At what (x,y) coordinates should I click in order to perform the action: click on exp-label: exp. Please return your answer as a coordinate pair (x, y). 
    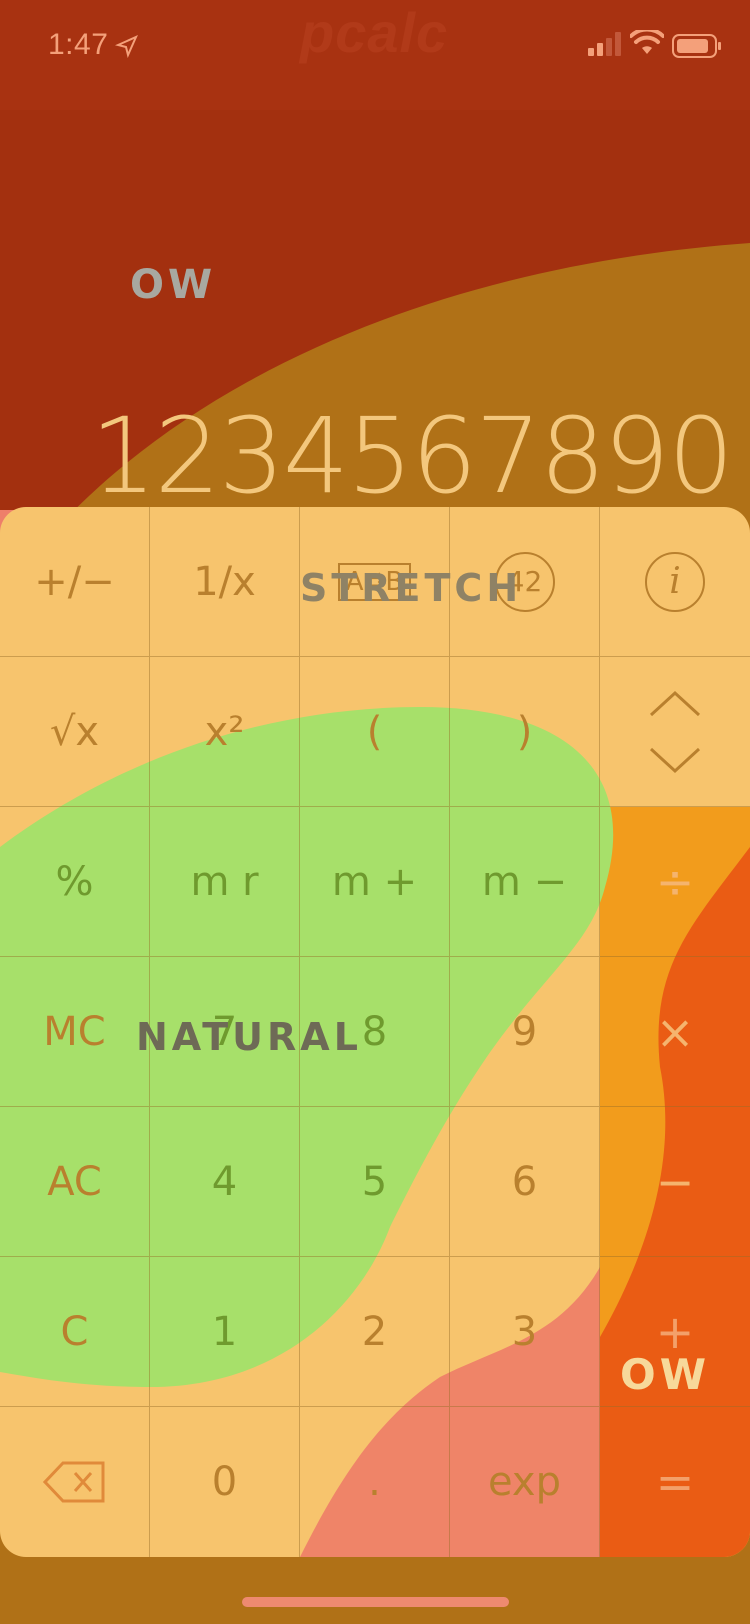
    Looking at the image, I should click on (524, 1482).